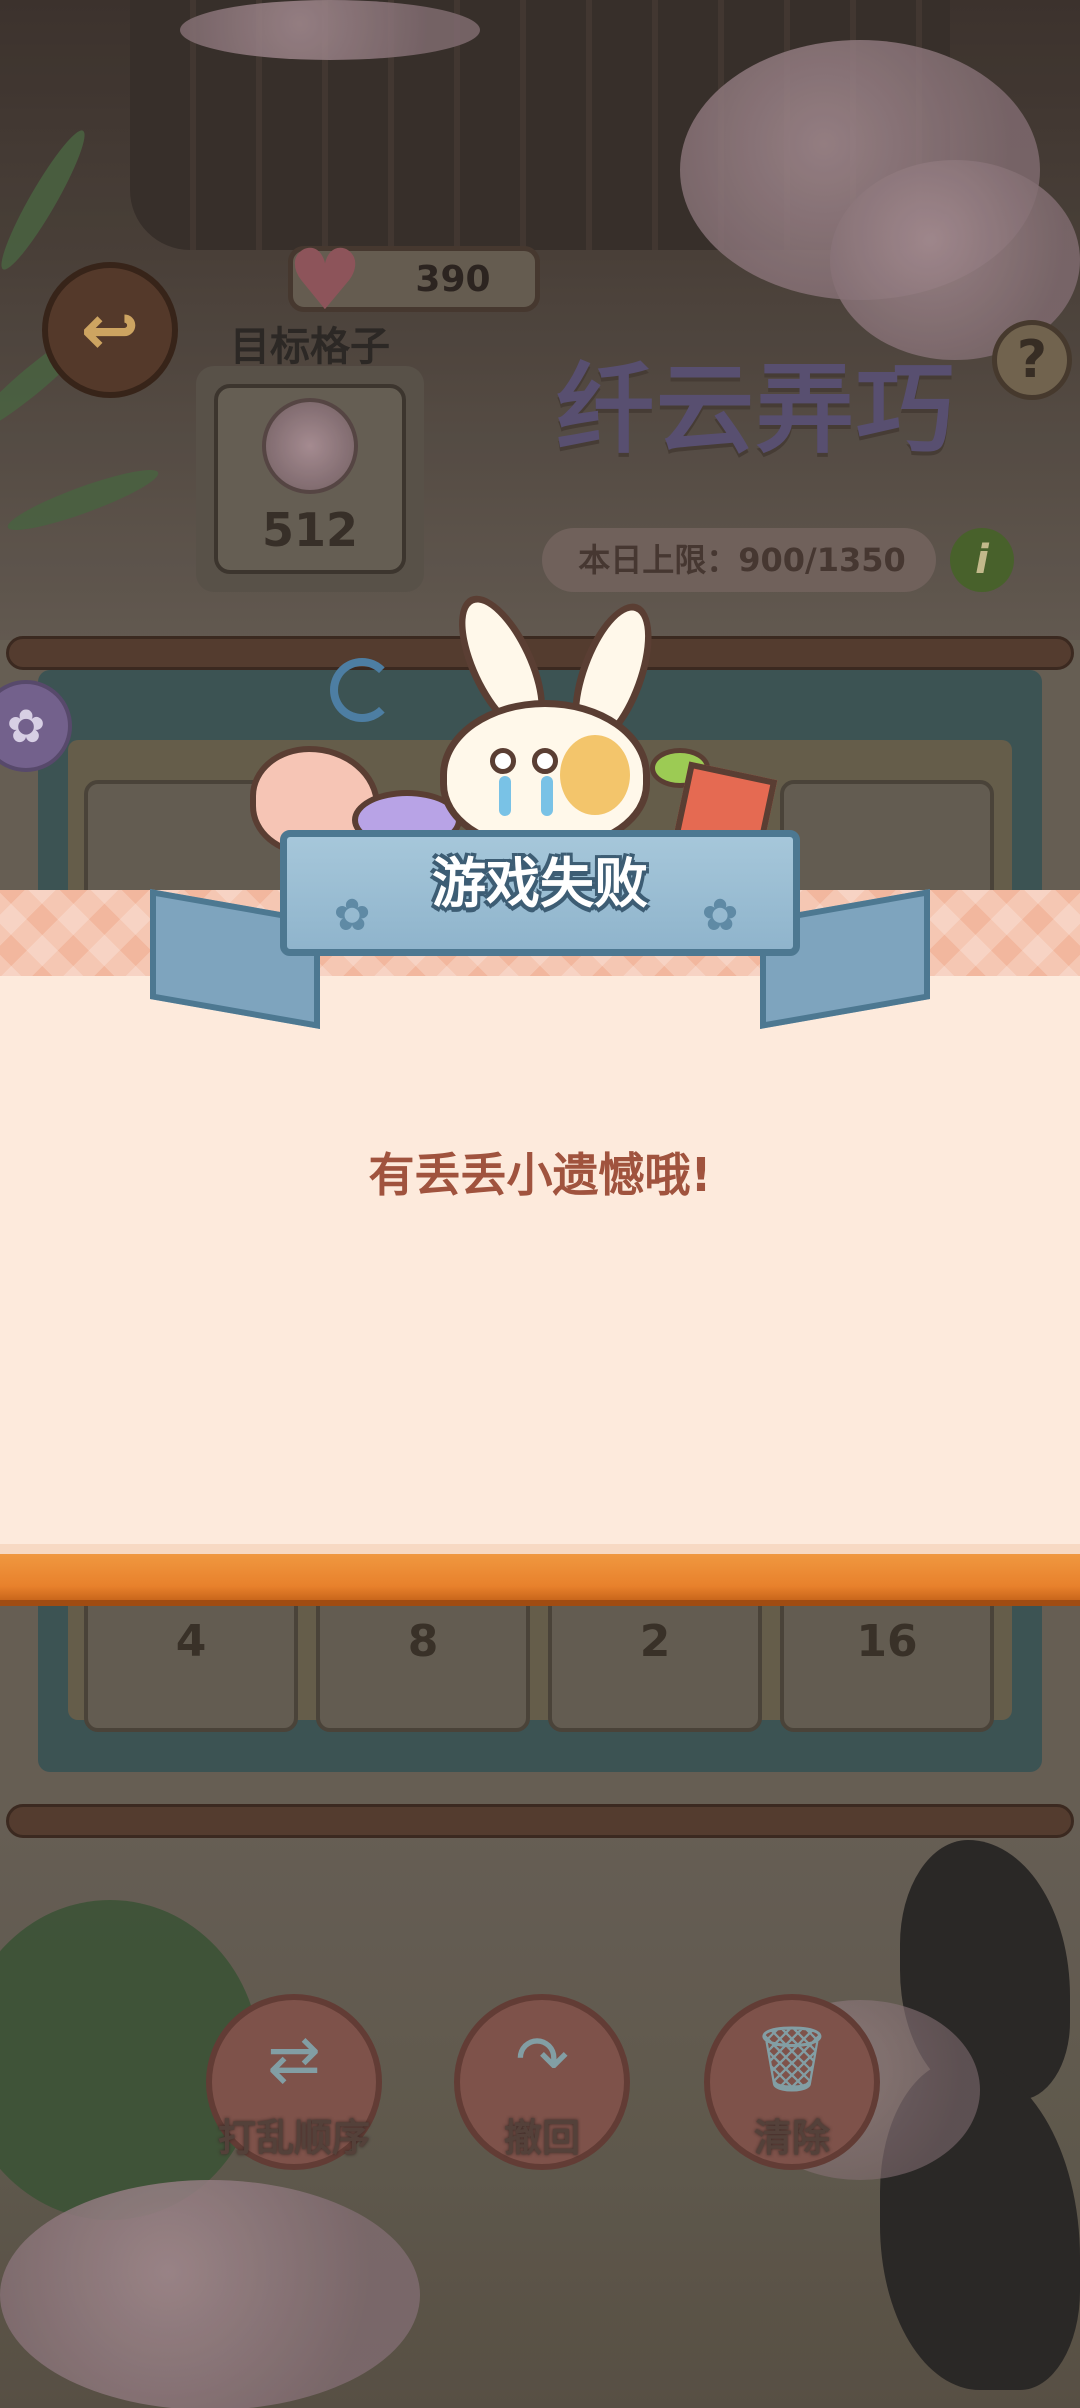 This screenshot has height=2408, width=1080. I want to click on swirl-decoration, so click(362, 690).